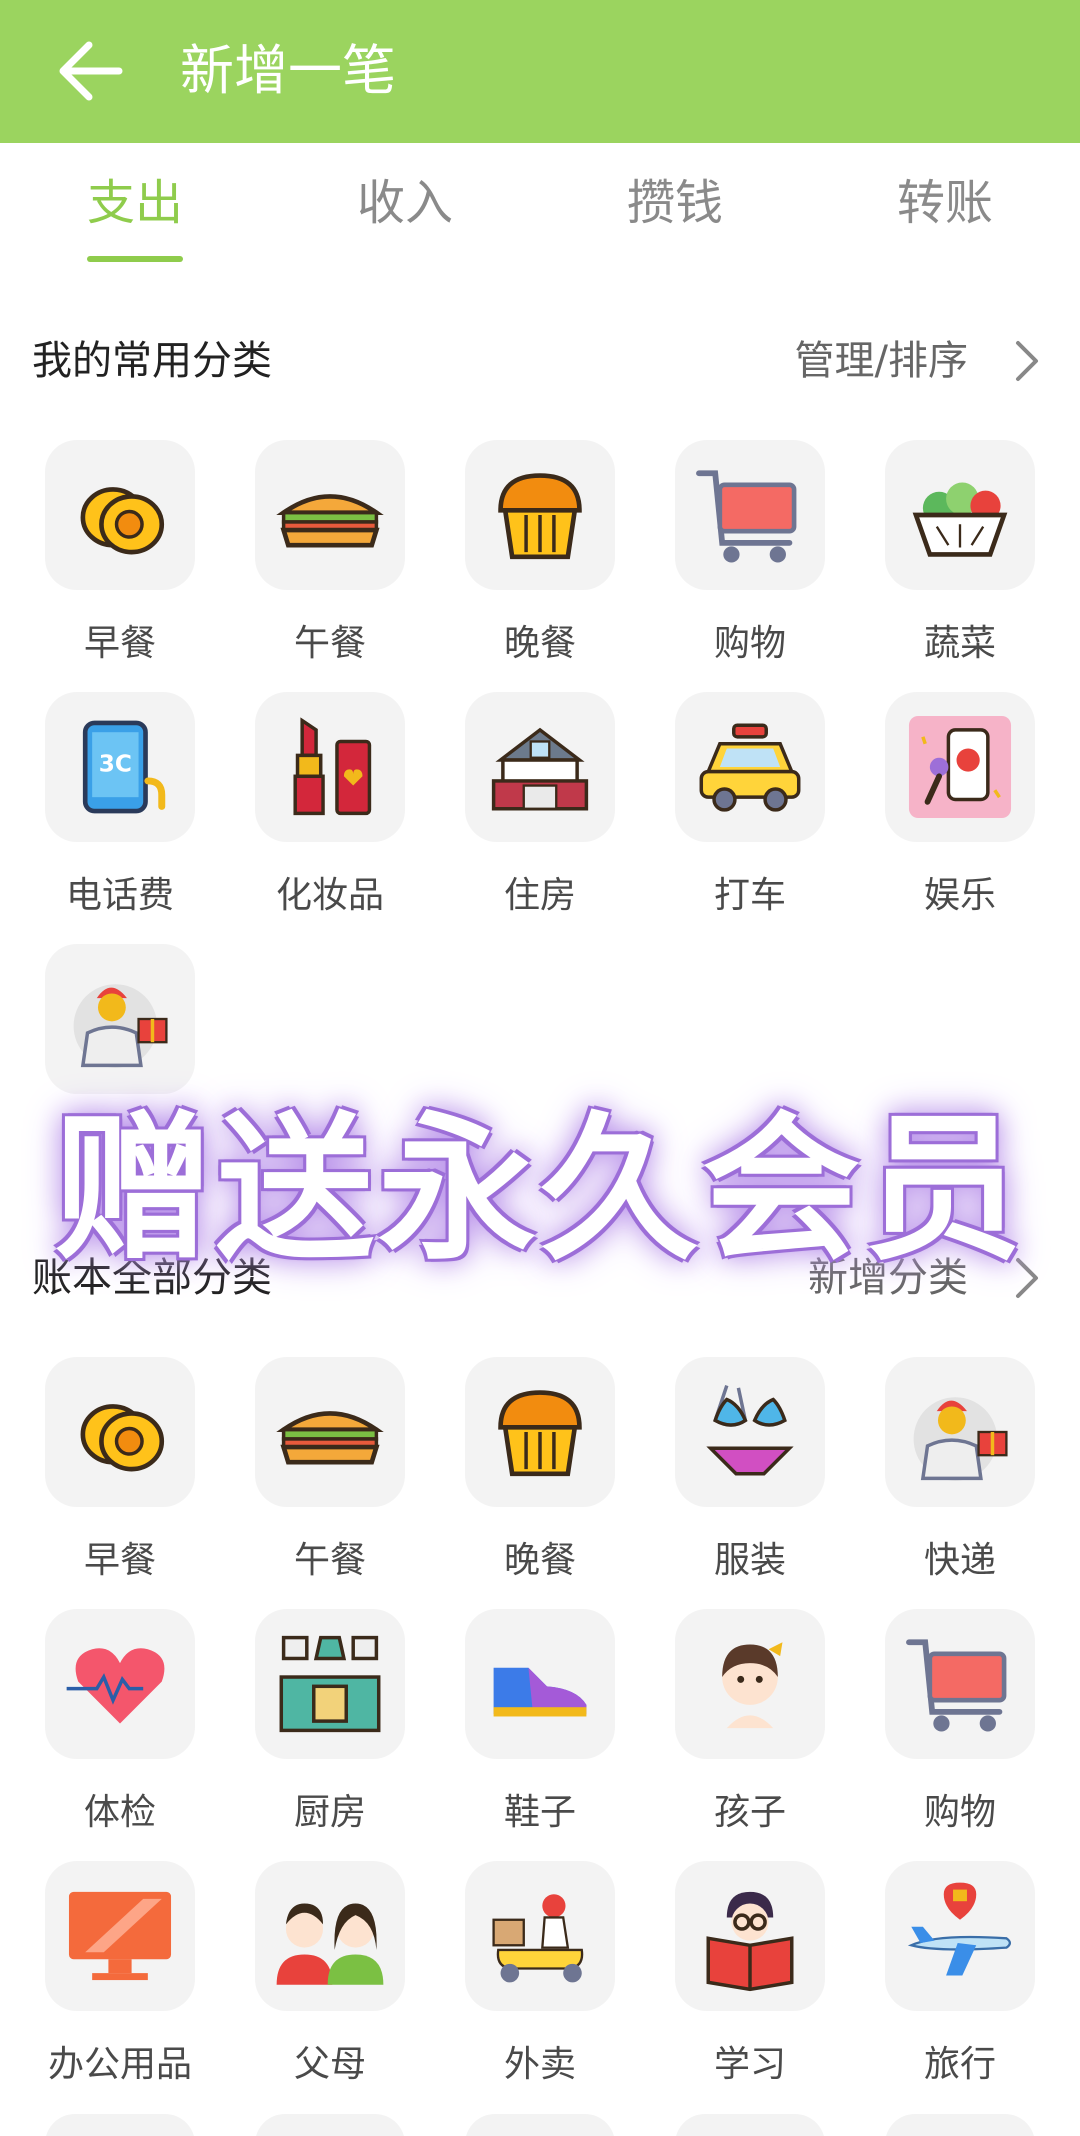 The height and width of the screenshot is (2136, 1080). What do you see at coordinates (120, 1026) in the screenshot?
I see `courier-icon` at bounding box center [120, 1026].